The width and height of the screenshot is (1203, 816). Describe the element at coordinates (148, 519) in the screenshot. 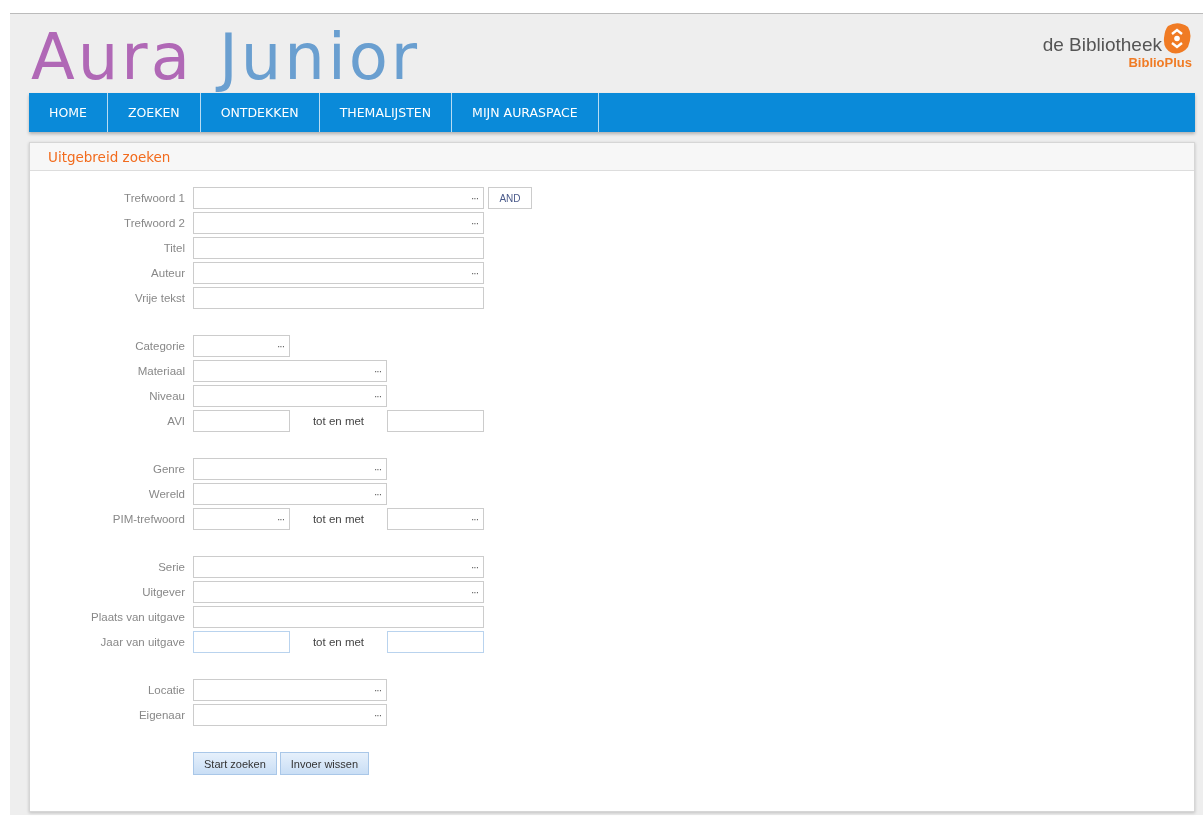

I see `field-label: PIM-trefwoord` at that location.